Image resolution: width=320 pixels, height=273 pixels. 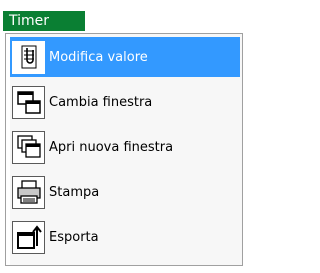 I want to click on menu-item-modifica-valore: Modifica valore, so click(x=125, y=57).